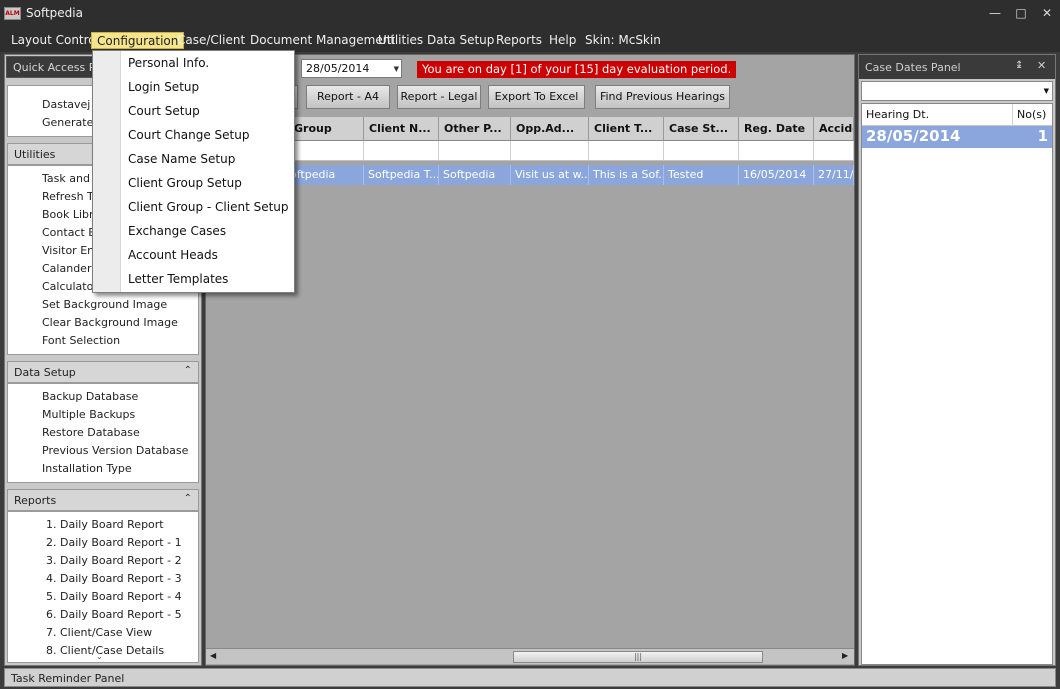 The image size is (1060, 689). I want to click on nav-refresh: Refresh Ta, so click(70, 196).